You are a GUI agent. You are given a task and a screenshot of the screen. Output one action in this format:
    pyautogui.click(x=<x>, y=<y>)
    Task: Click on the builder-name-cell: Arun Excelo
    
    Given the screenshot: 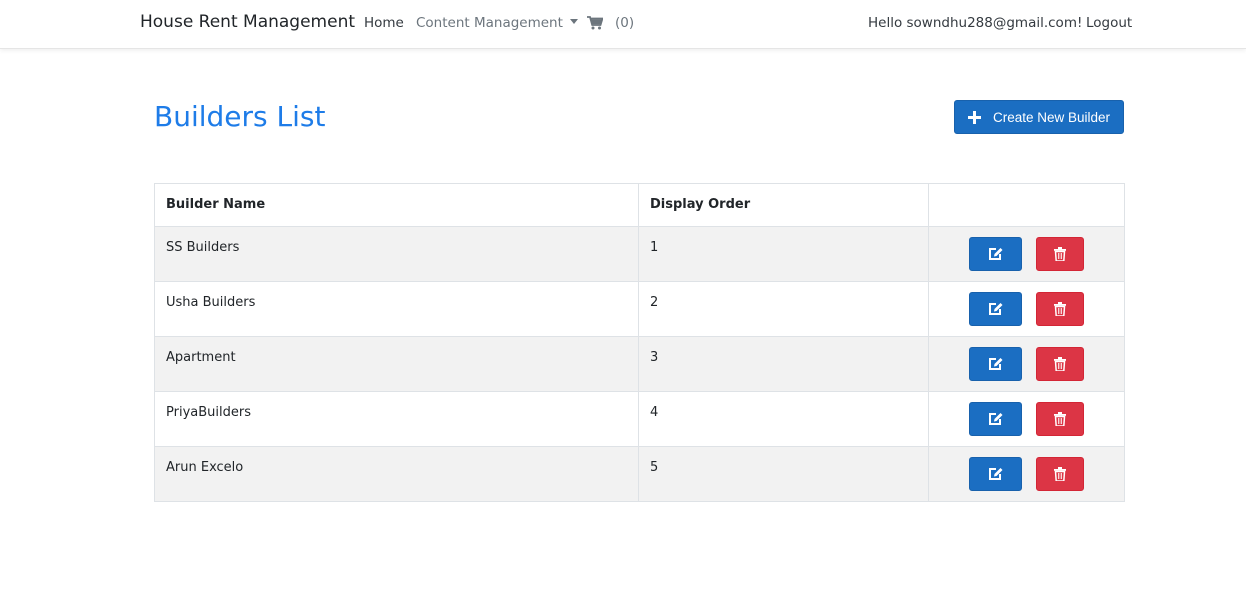 What is the action you would take?
    pyautogui.click(x=396, y=474)
    